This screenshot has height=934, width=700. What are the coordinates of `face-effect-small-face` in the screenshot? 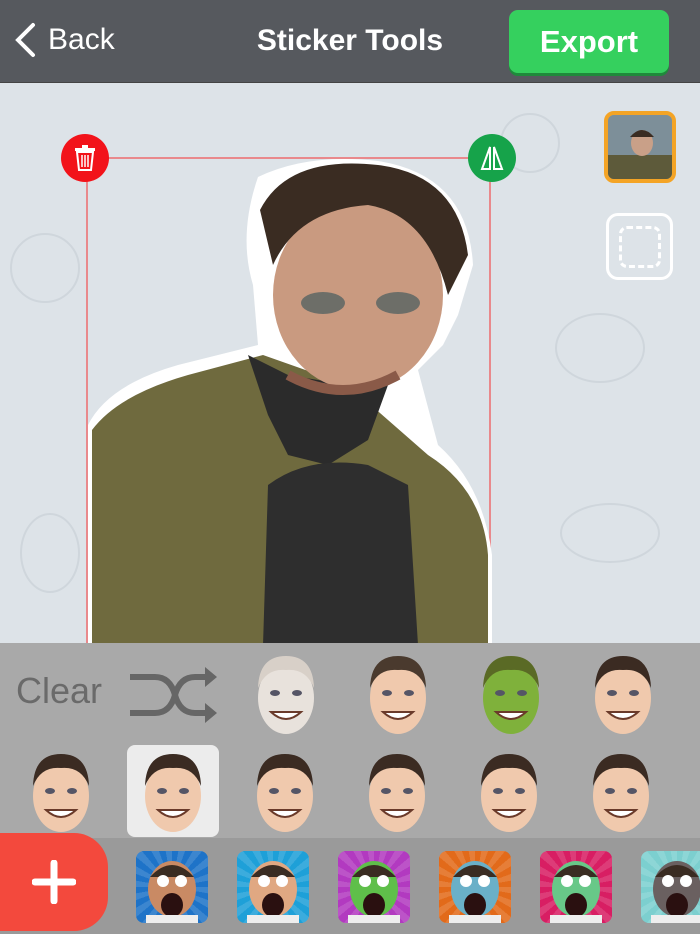 It's located at (397, 791).